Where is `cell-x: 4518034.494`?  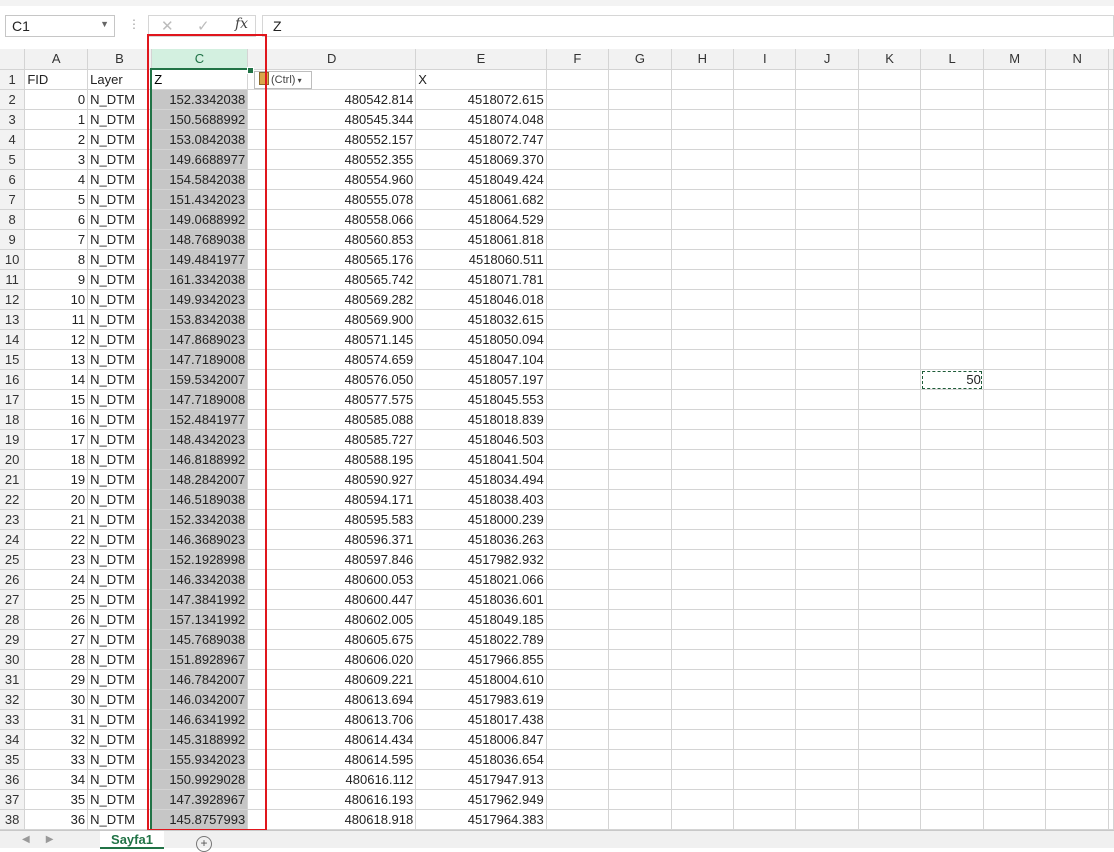 cell-x: 4518034.494 is located at coordinates (481, 479).